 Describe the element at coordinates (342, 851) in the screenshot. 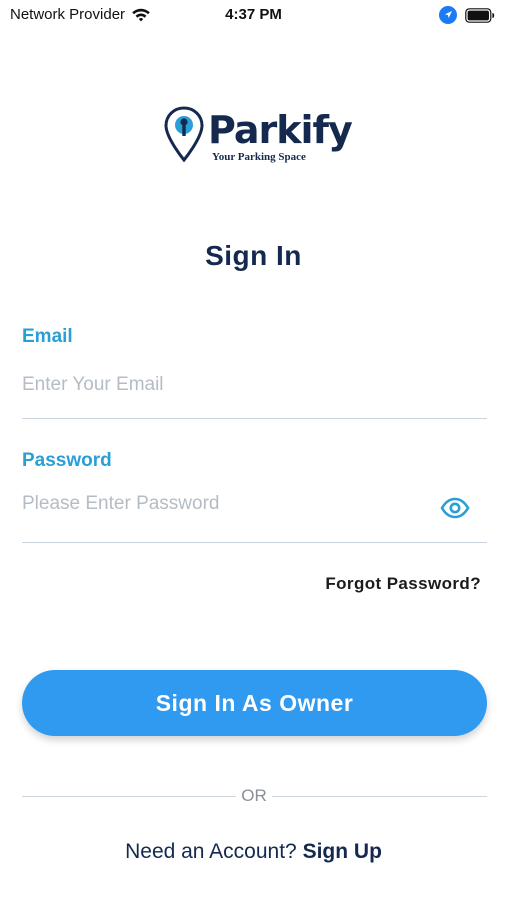

I see `sign-up-link: Sign Up` at that location.